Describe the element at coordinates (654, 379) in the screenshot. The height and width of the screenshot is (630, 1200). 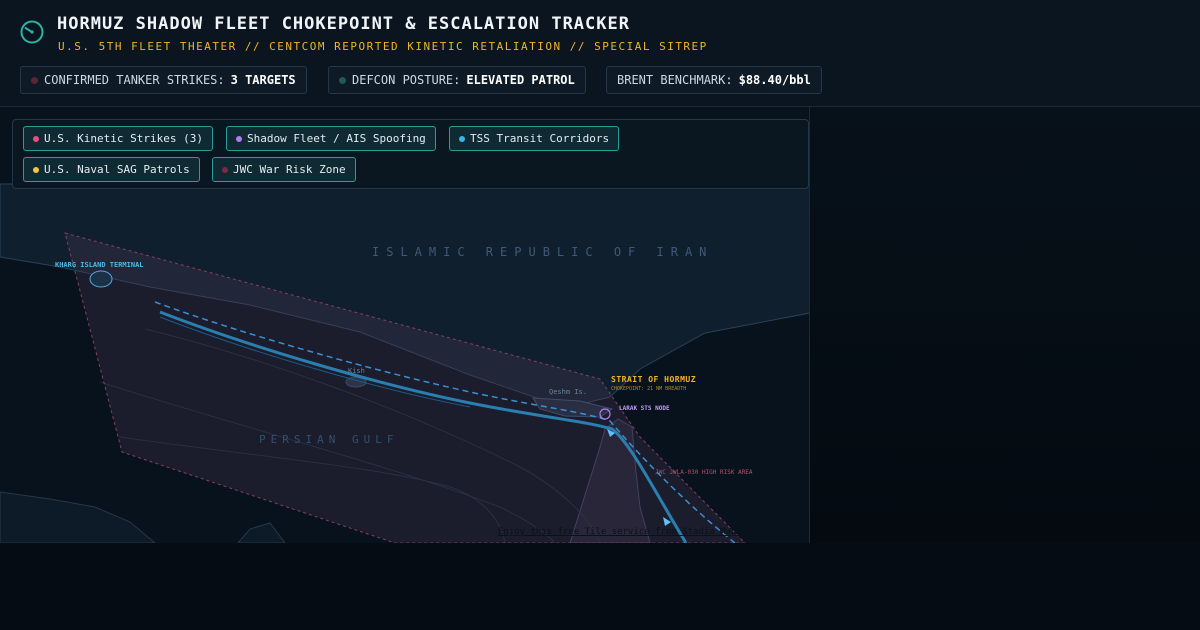
I see `strait-title-label: STRAIT OF HORMUZ` at that location.